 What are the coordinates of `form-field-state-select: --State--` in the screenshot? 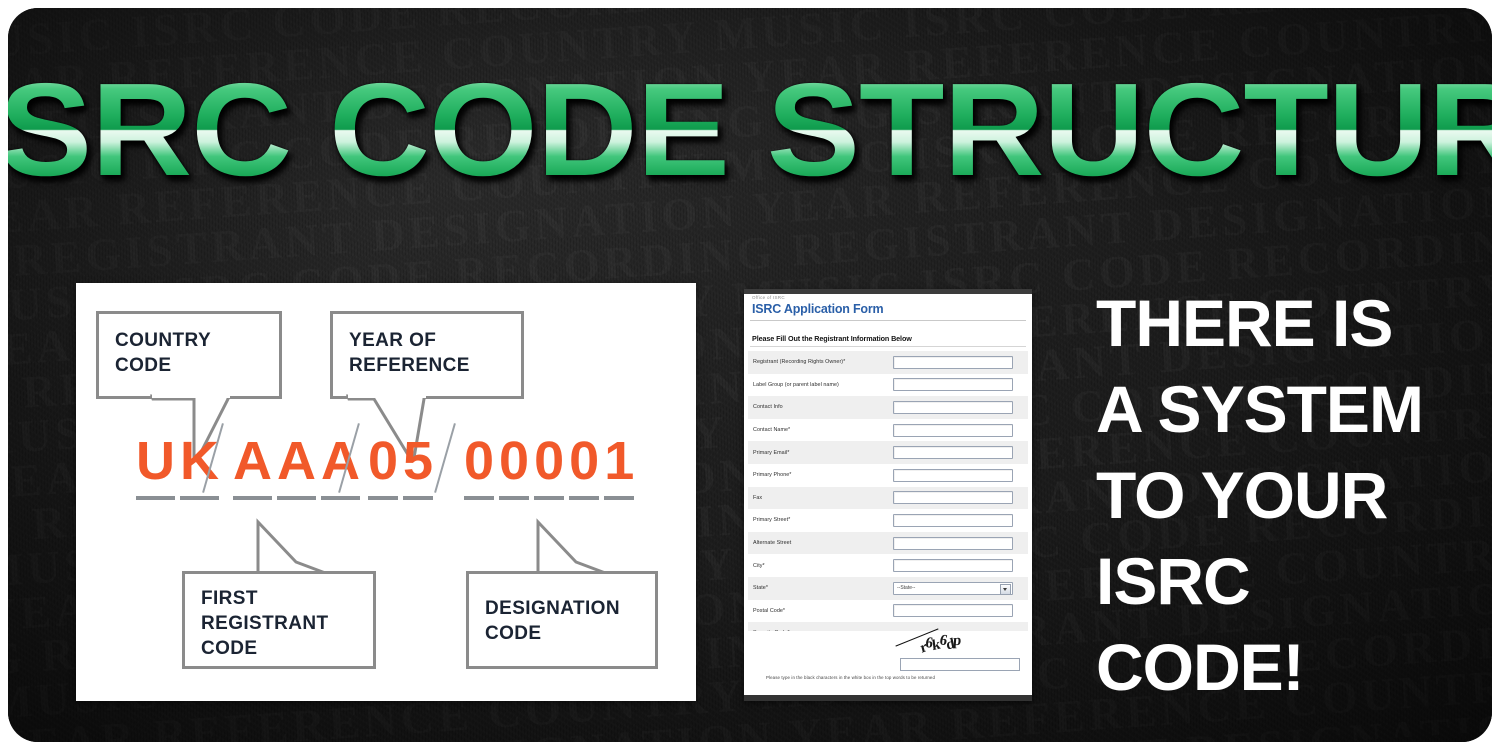 It's located at (953, 588).